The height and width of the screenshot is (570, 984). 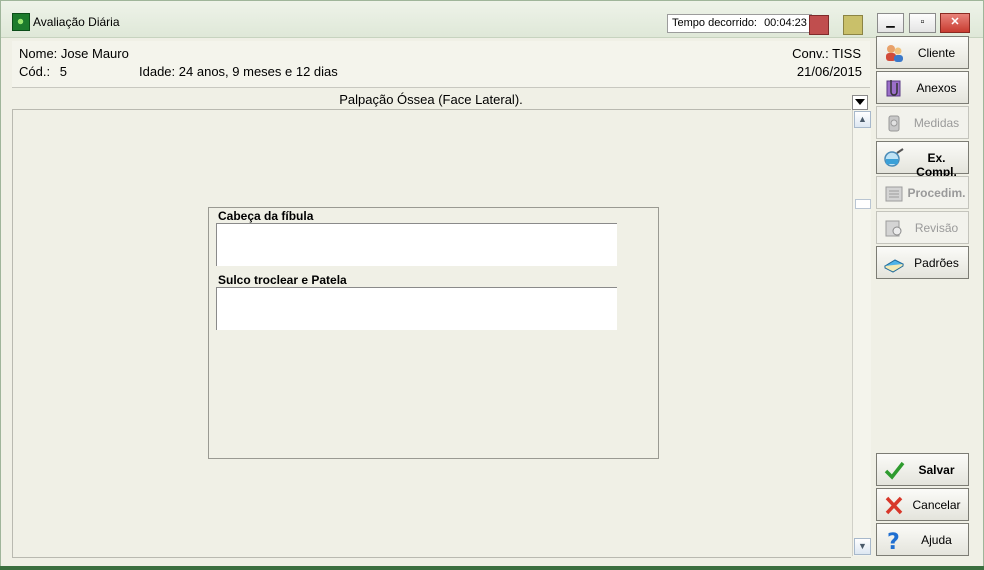 What do you see at coordinates (810, 53) in the screenshot?
I see `conv-label: Conv.:` at bounding box center [810, 53].